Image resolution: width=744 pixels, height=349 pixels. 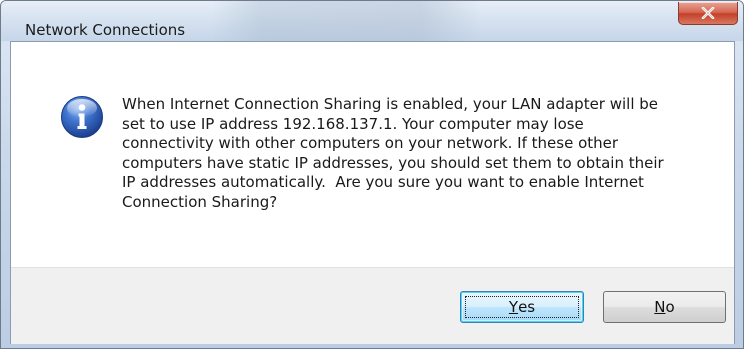 I want to click on close-icon, so click(x=708, y=13).